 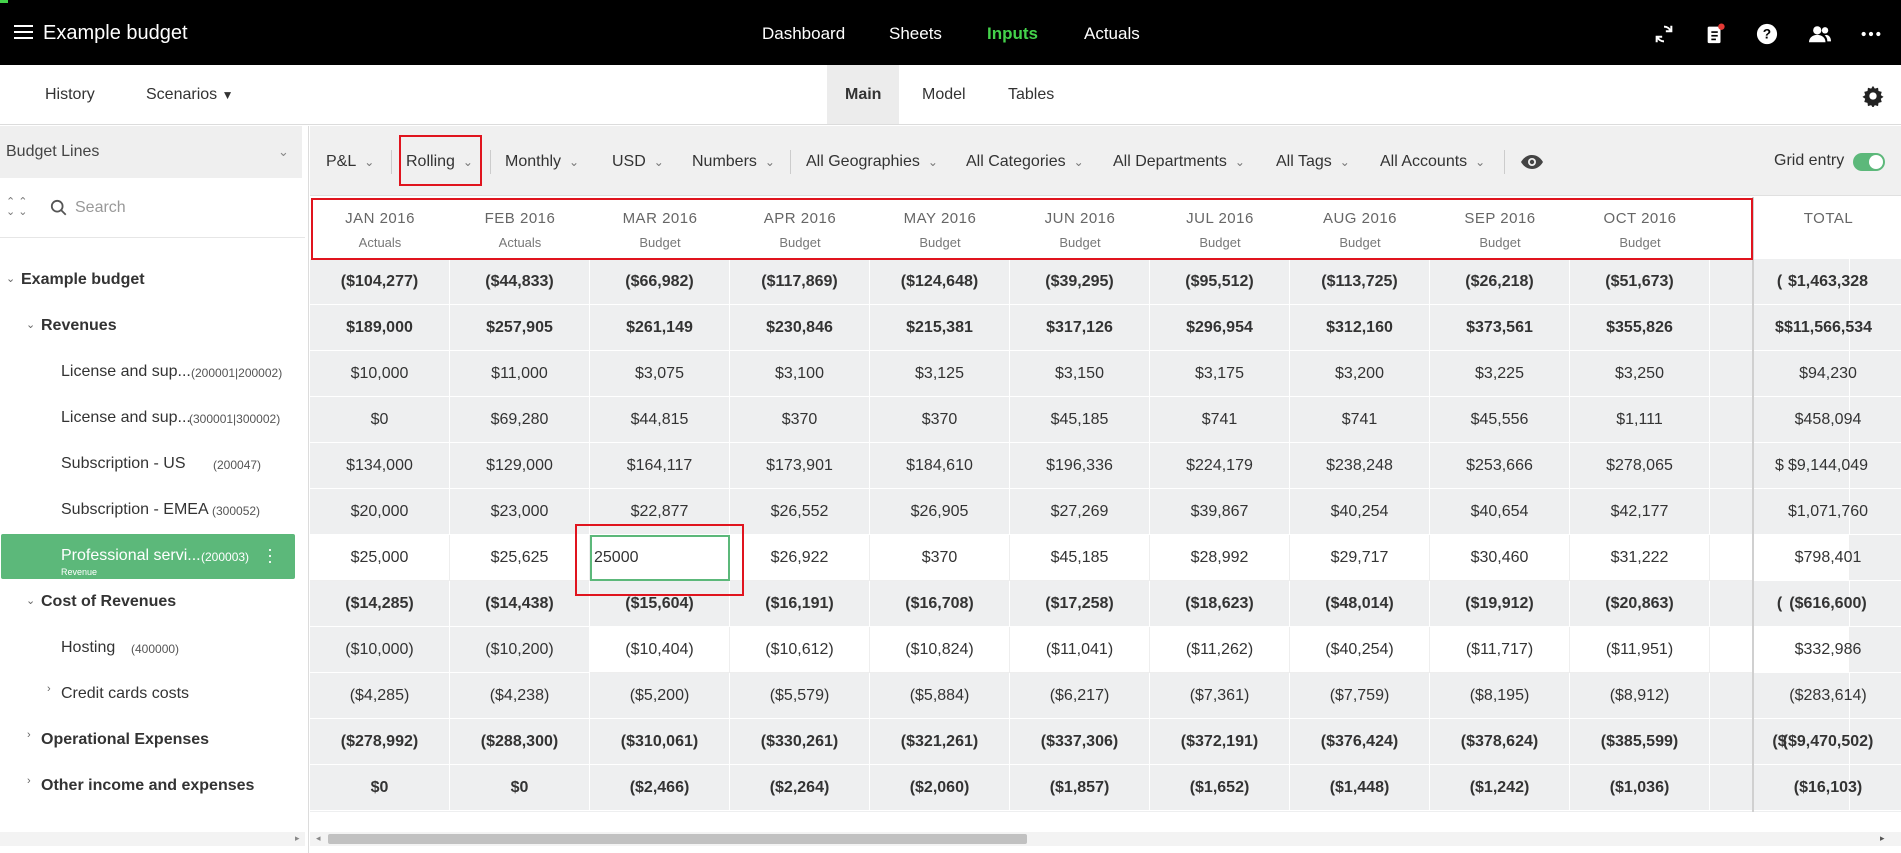 I want to click on grid-cell: ($5,579), so click(x=800, y=696).